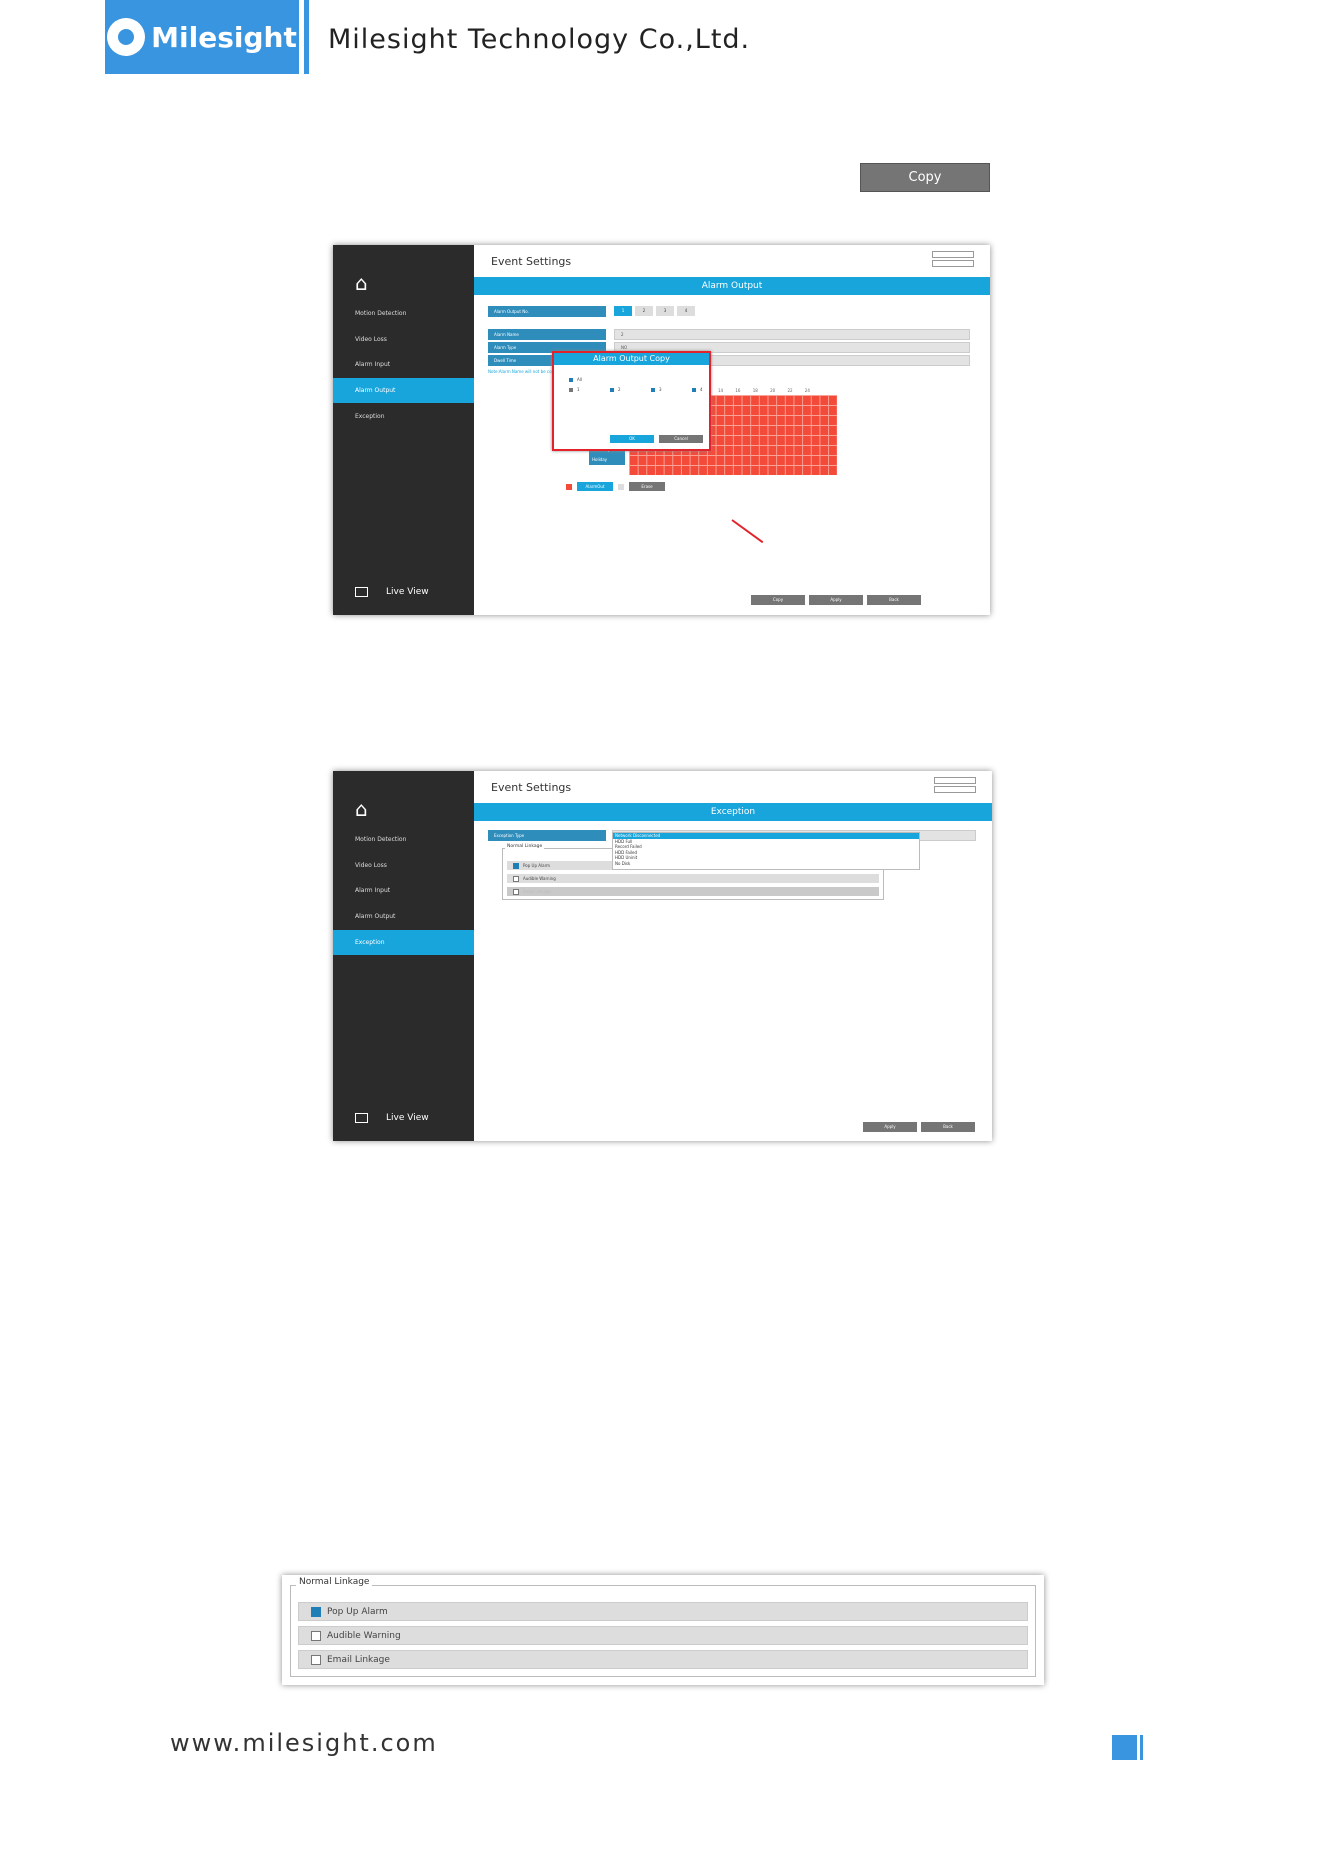  What do you see at coordinates (547, 334) in the screenshot?
I see `alarm-name-label: Alarm Name` at bounding box center [547, 334].